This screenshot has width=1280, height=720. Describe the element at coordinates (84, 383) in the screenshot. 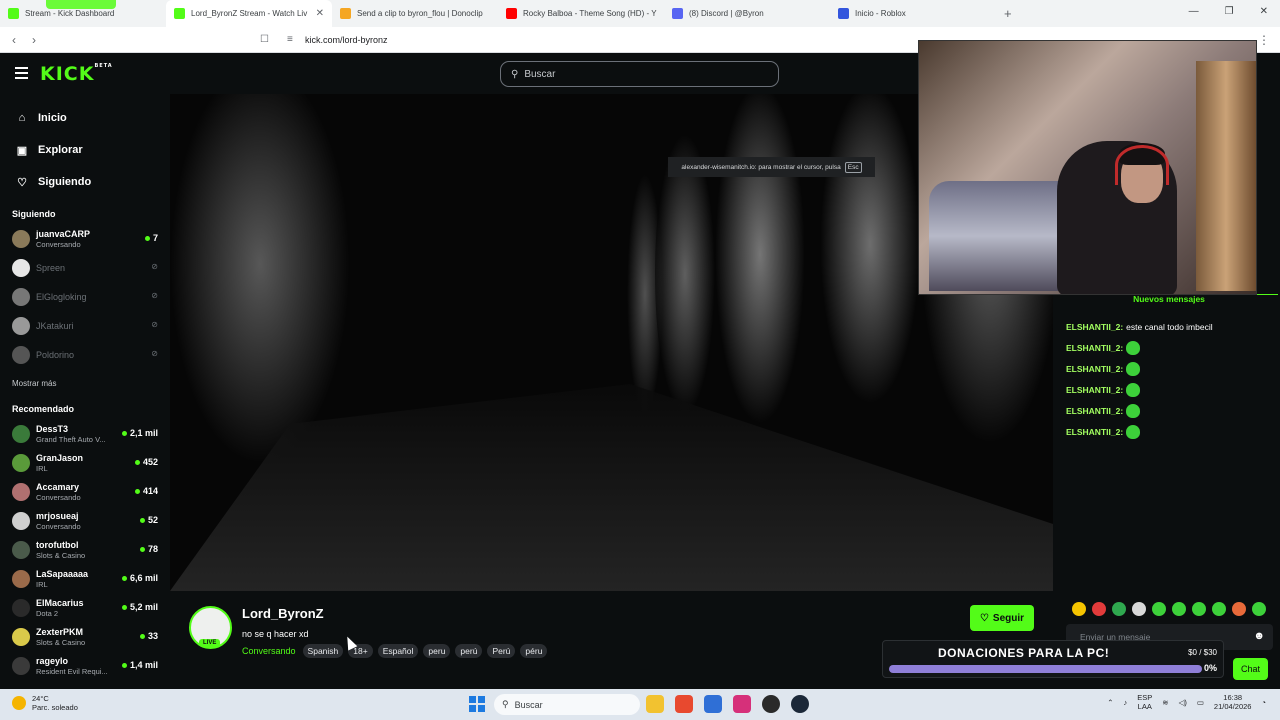

I see `show-more-link: Mostrar más` at that location.